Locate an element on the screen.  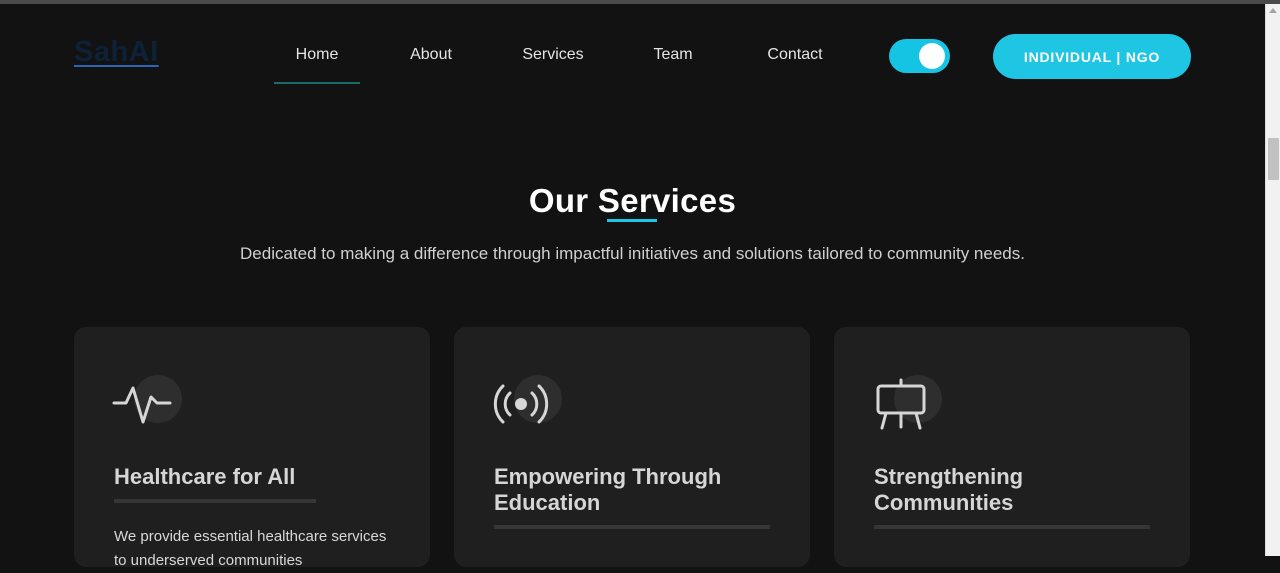
scroll-up-icon is located at coordinates (1273, 10).